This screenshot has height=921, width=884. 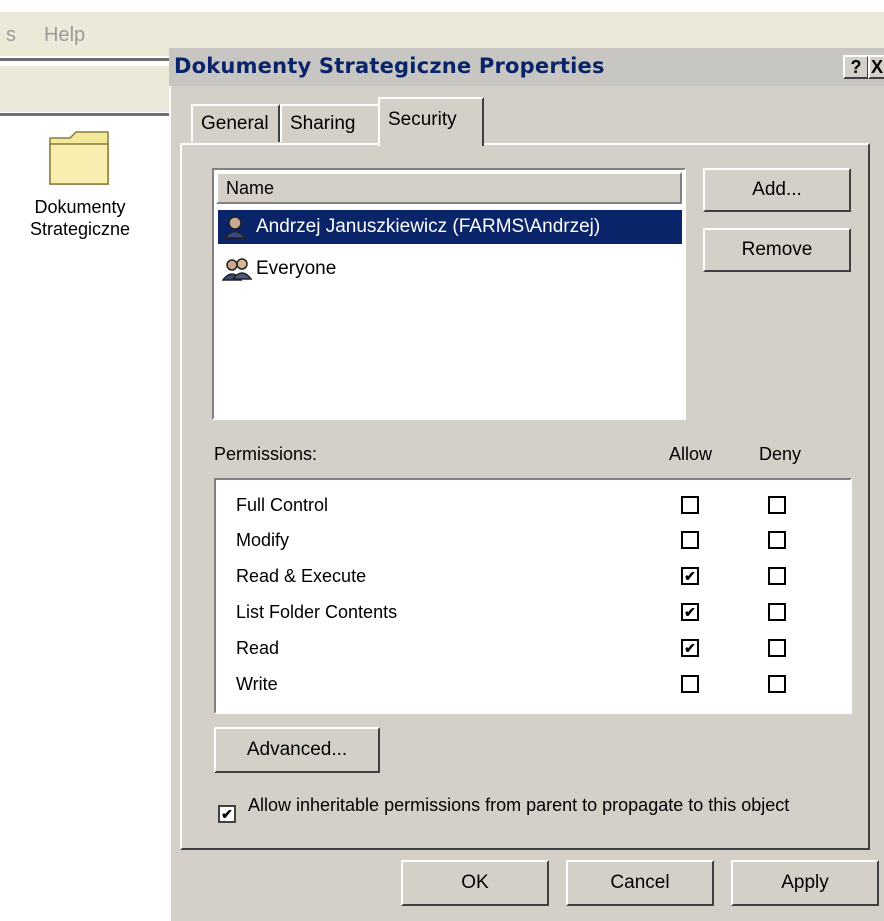 What do you see at coordinates (690, 576) in the screenshot?
I see `allow-checkbox-read-execute: ✔` at bounding box center [690, 576].